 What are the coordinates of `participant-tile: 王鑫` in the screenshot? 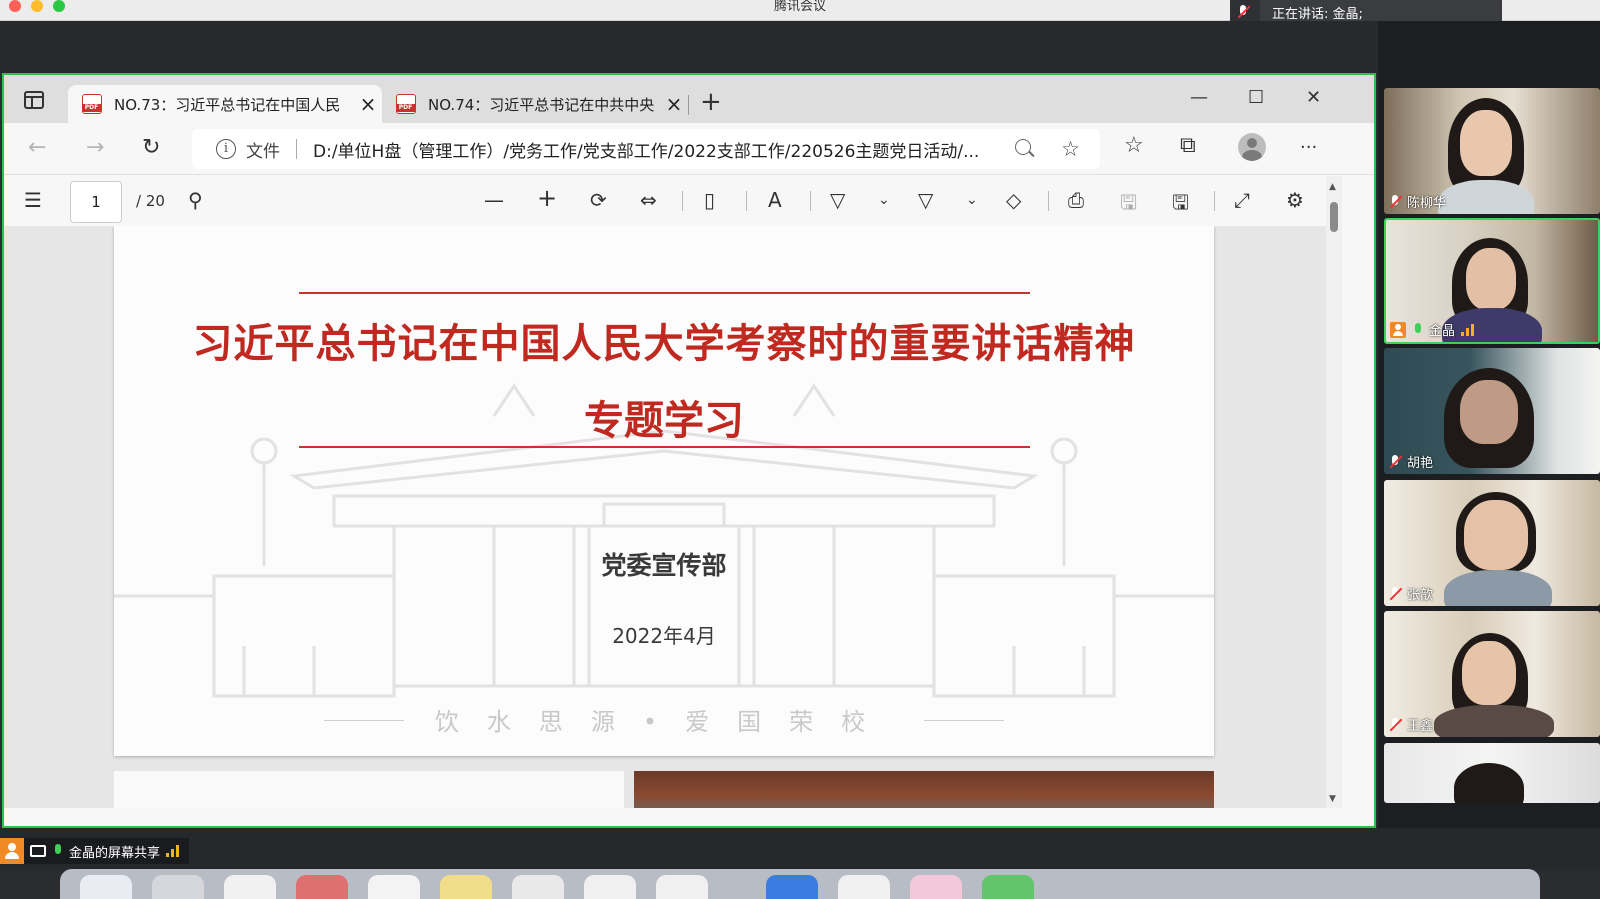 It's located at (1492, 674).